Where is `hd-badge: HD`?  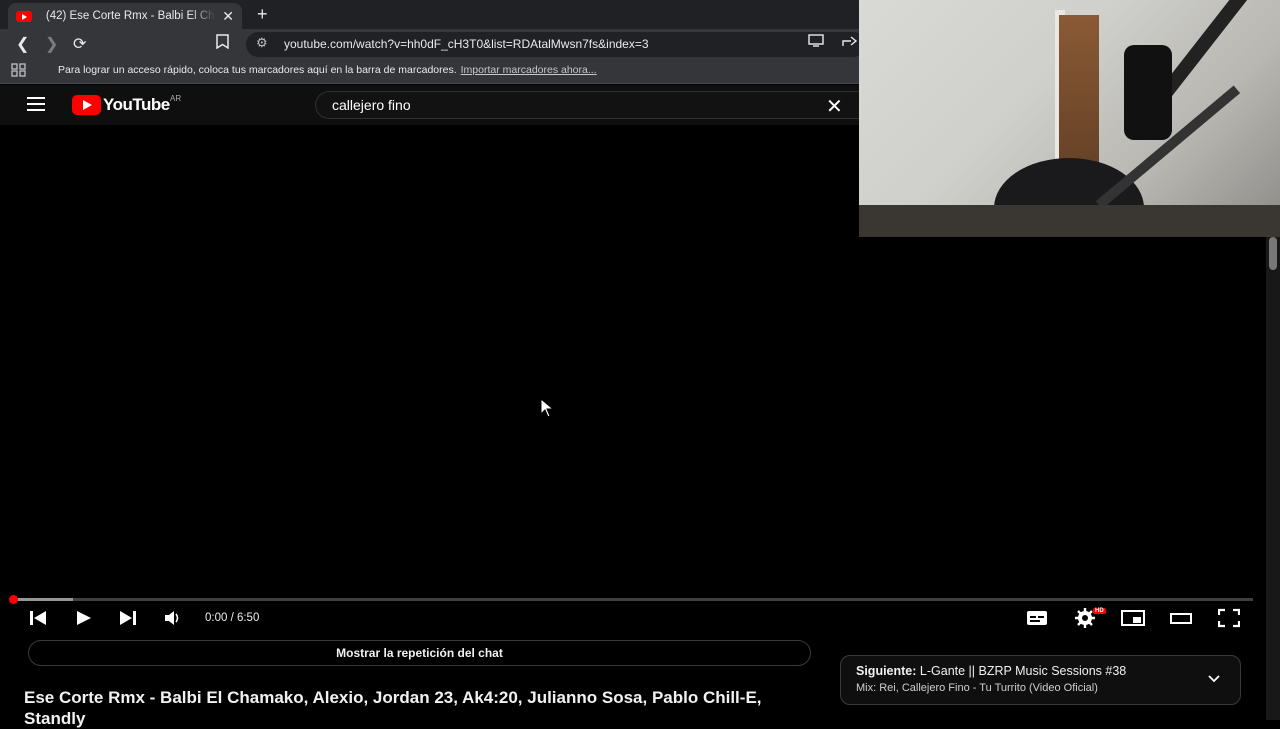 hd-badge: HD is located at coordinates (1099, 611).